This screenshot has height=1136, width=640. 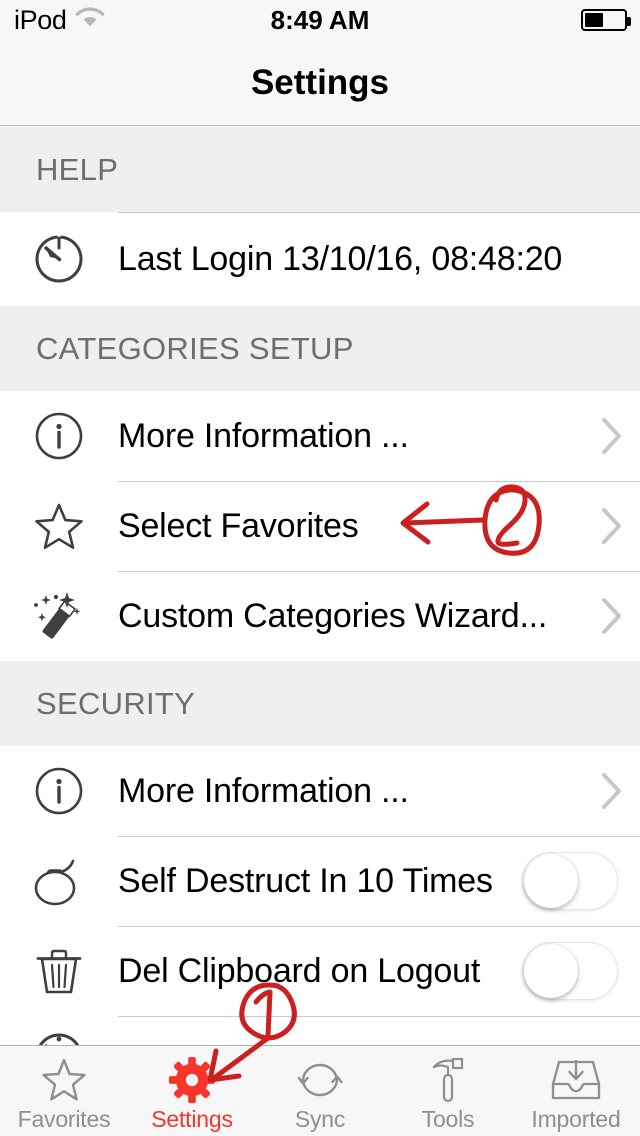 What do you see at coordinates (448, 1079) in the screenshot?
I see `hammer-icon` at bounding box center [448, 1079].